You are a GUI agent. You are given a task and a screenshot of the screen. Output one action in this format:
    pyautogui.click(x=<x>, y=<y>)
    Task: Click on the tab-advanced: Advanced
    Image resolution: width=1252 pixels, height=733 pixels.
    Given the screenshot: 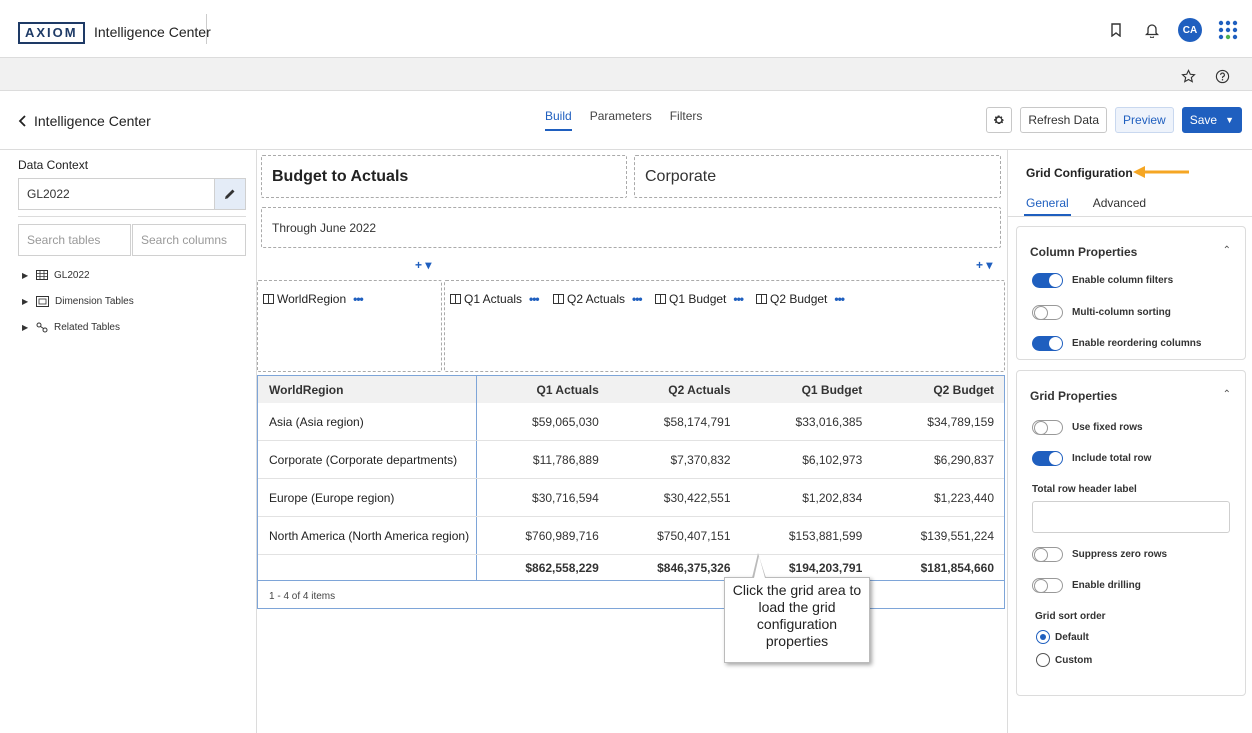 What is the action you would take?
    pyautogui.click(x=1119, y=204)
    